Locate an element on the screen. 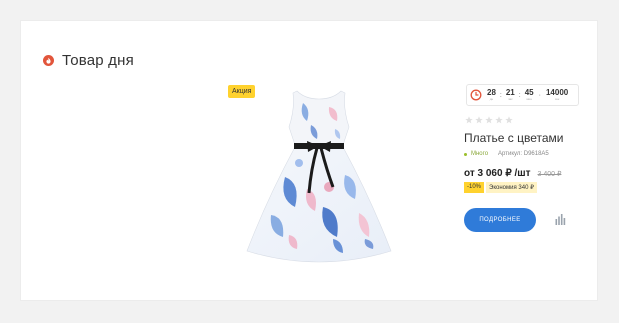 This screenshot has width=619, height=323. countdown-minutes: 45 мин is located at coordinates (529, 95).